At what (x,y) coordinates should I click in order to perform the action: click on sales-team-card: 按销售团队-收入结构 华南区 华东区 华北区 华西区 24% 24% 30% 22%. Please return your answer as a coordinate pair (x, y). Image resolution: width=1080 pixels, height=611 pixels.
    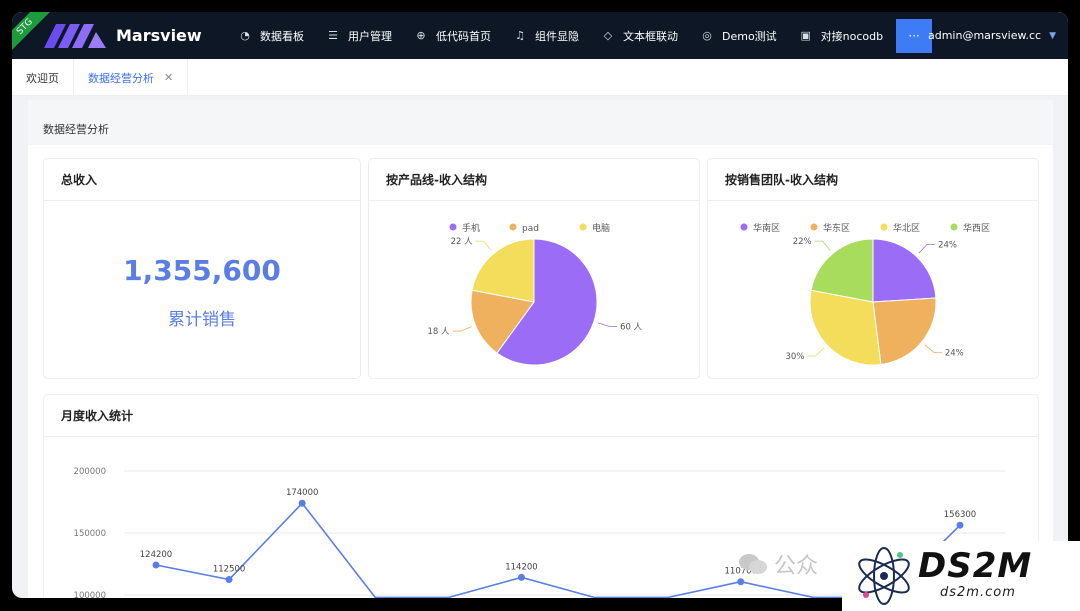
    Looking at the image, I should click on (873, 268).